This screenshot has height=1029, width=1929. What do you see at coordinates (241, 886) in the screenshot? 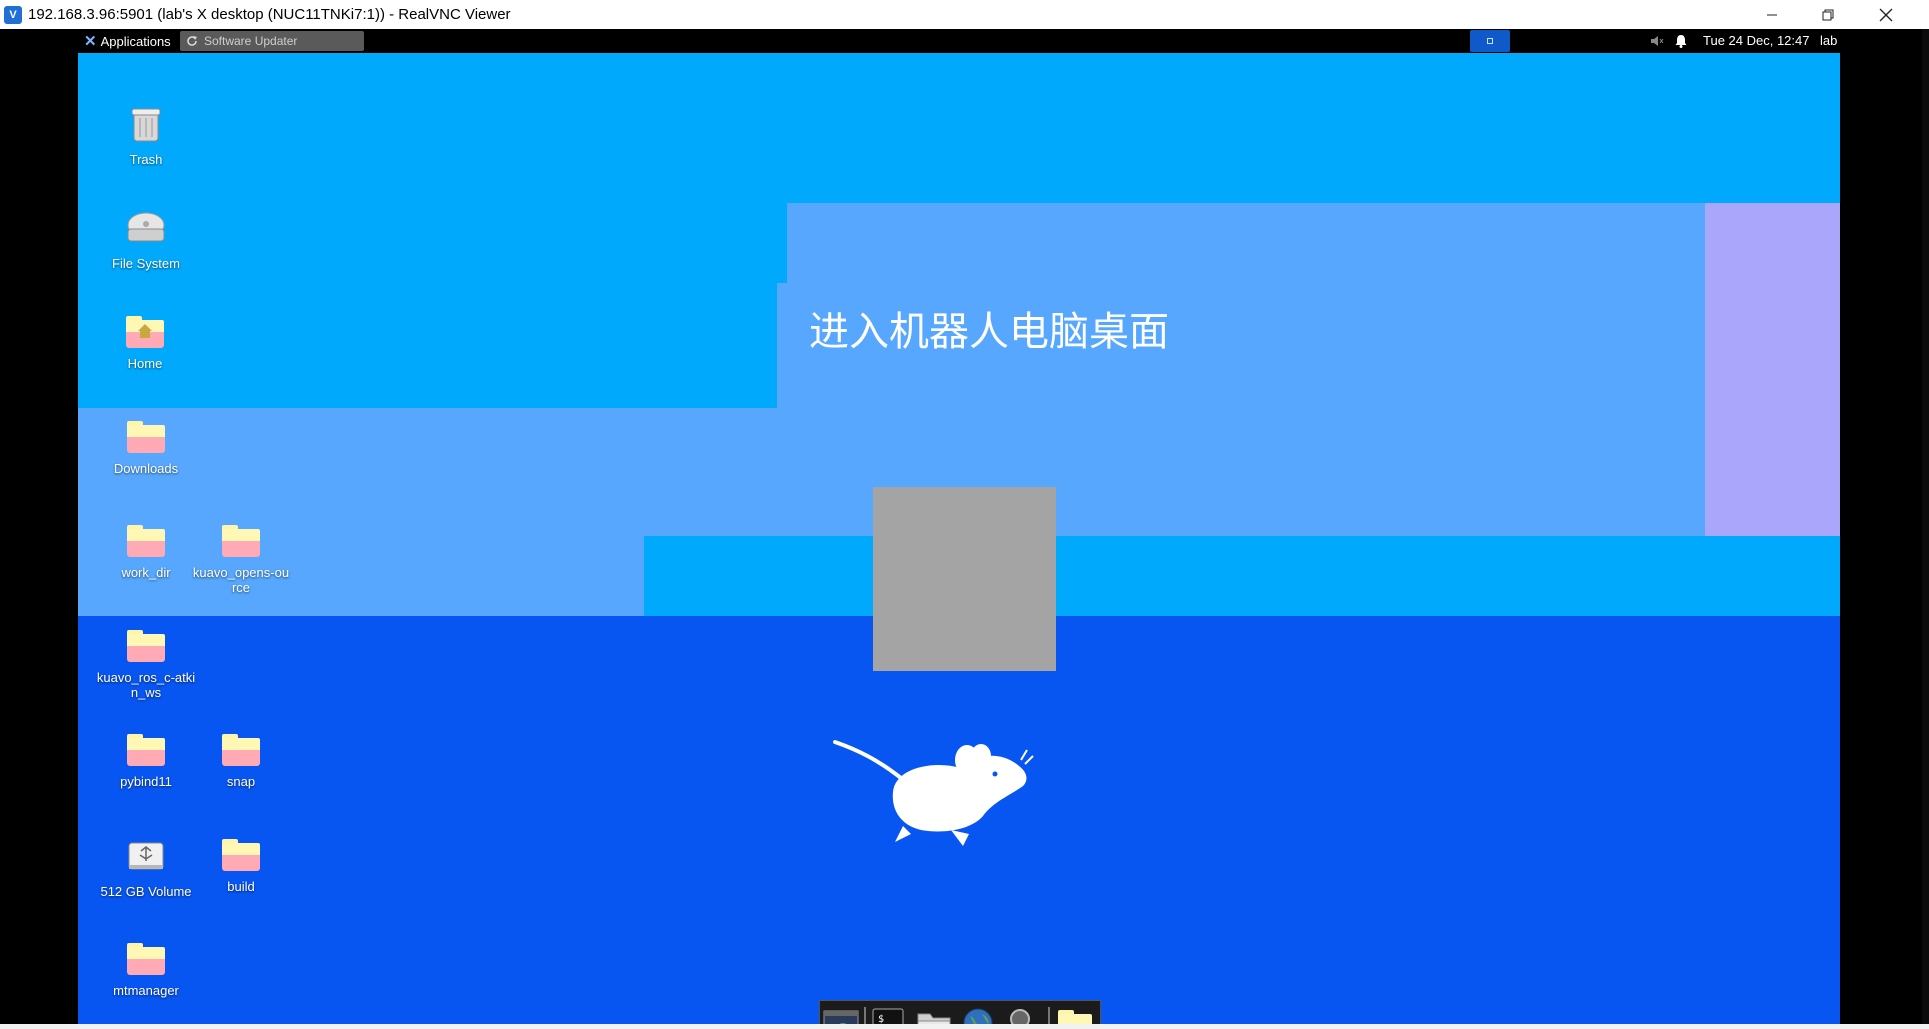
I see `icon-label: build` at bounding box center [241, 886].